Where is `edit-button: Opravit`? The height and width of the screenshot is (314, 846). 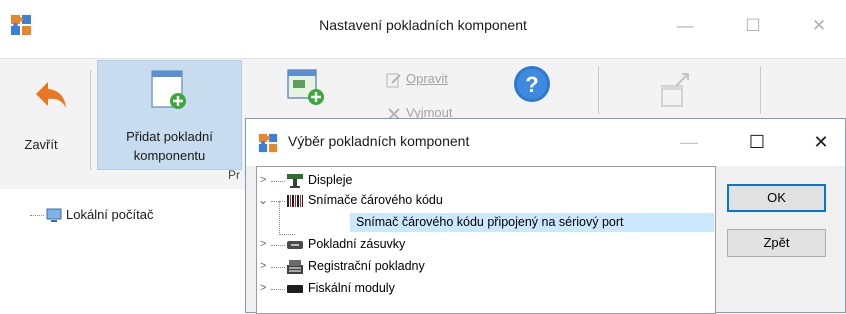
edit-button: Opravit is located at coordinates (436, 80).